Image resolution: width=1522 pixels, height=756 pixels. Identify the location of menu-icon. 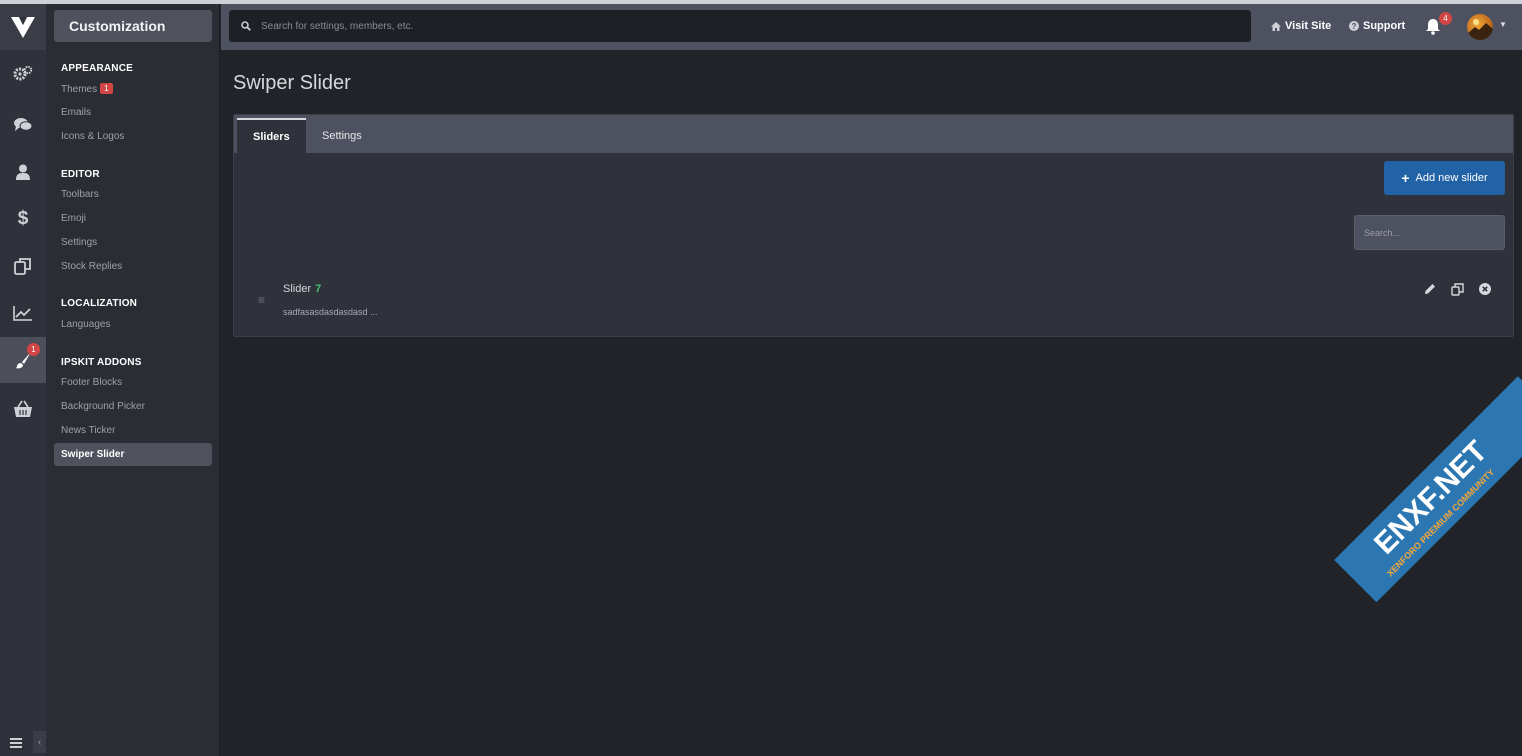
(16, 744).